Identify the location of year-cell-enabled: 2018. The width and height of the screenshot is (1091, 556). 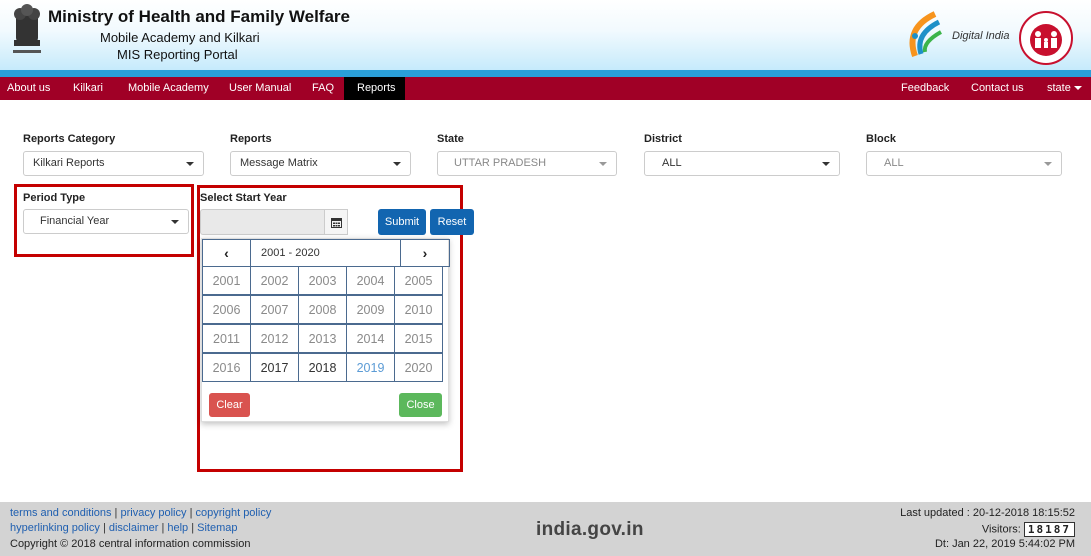
(322, 367).